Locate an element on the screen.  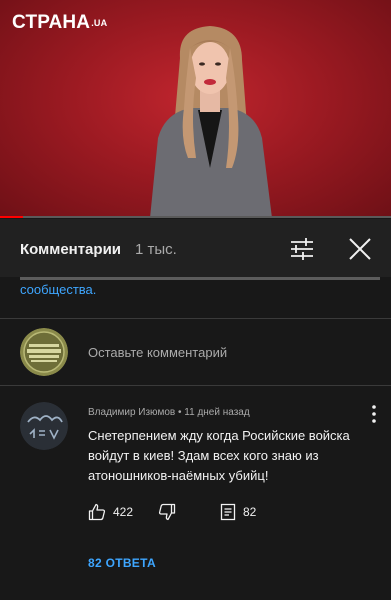
add-comment-input: Оставьте комментарий is located at coordinates (157, 352).